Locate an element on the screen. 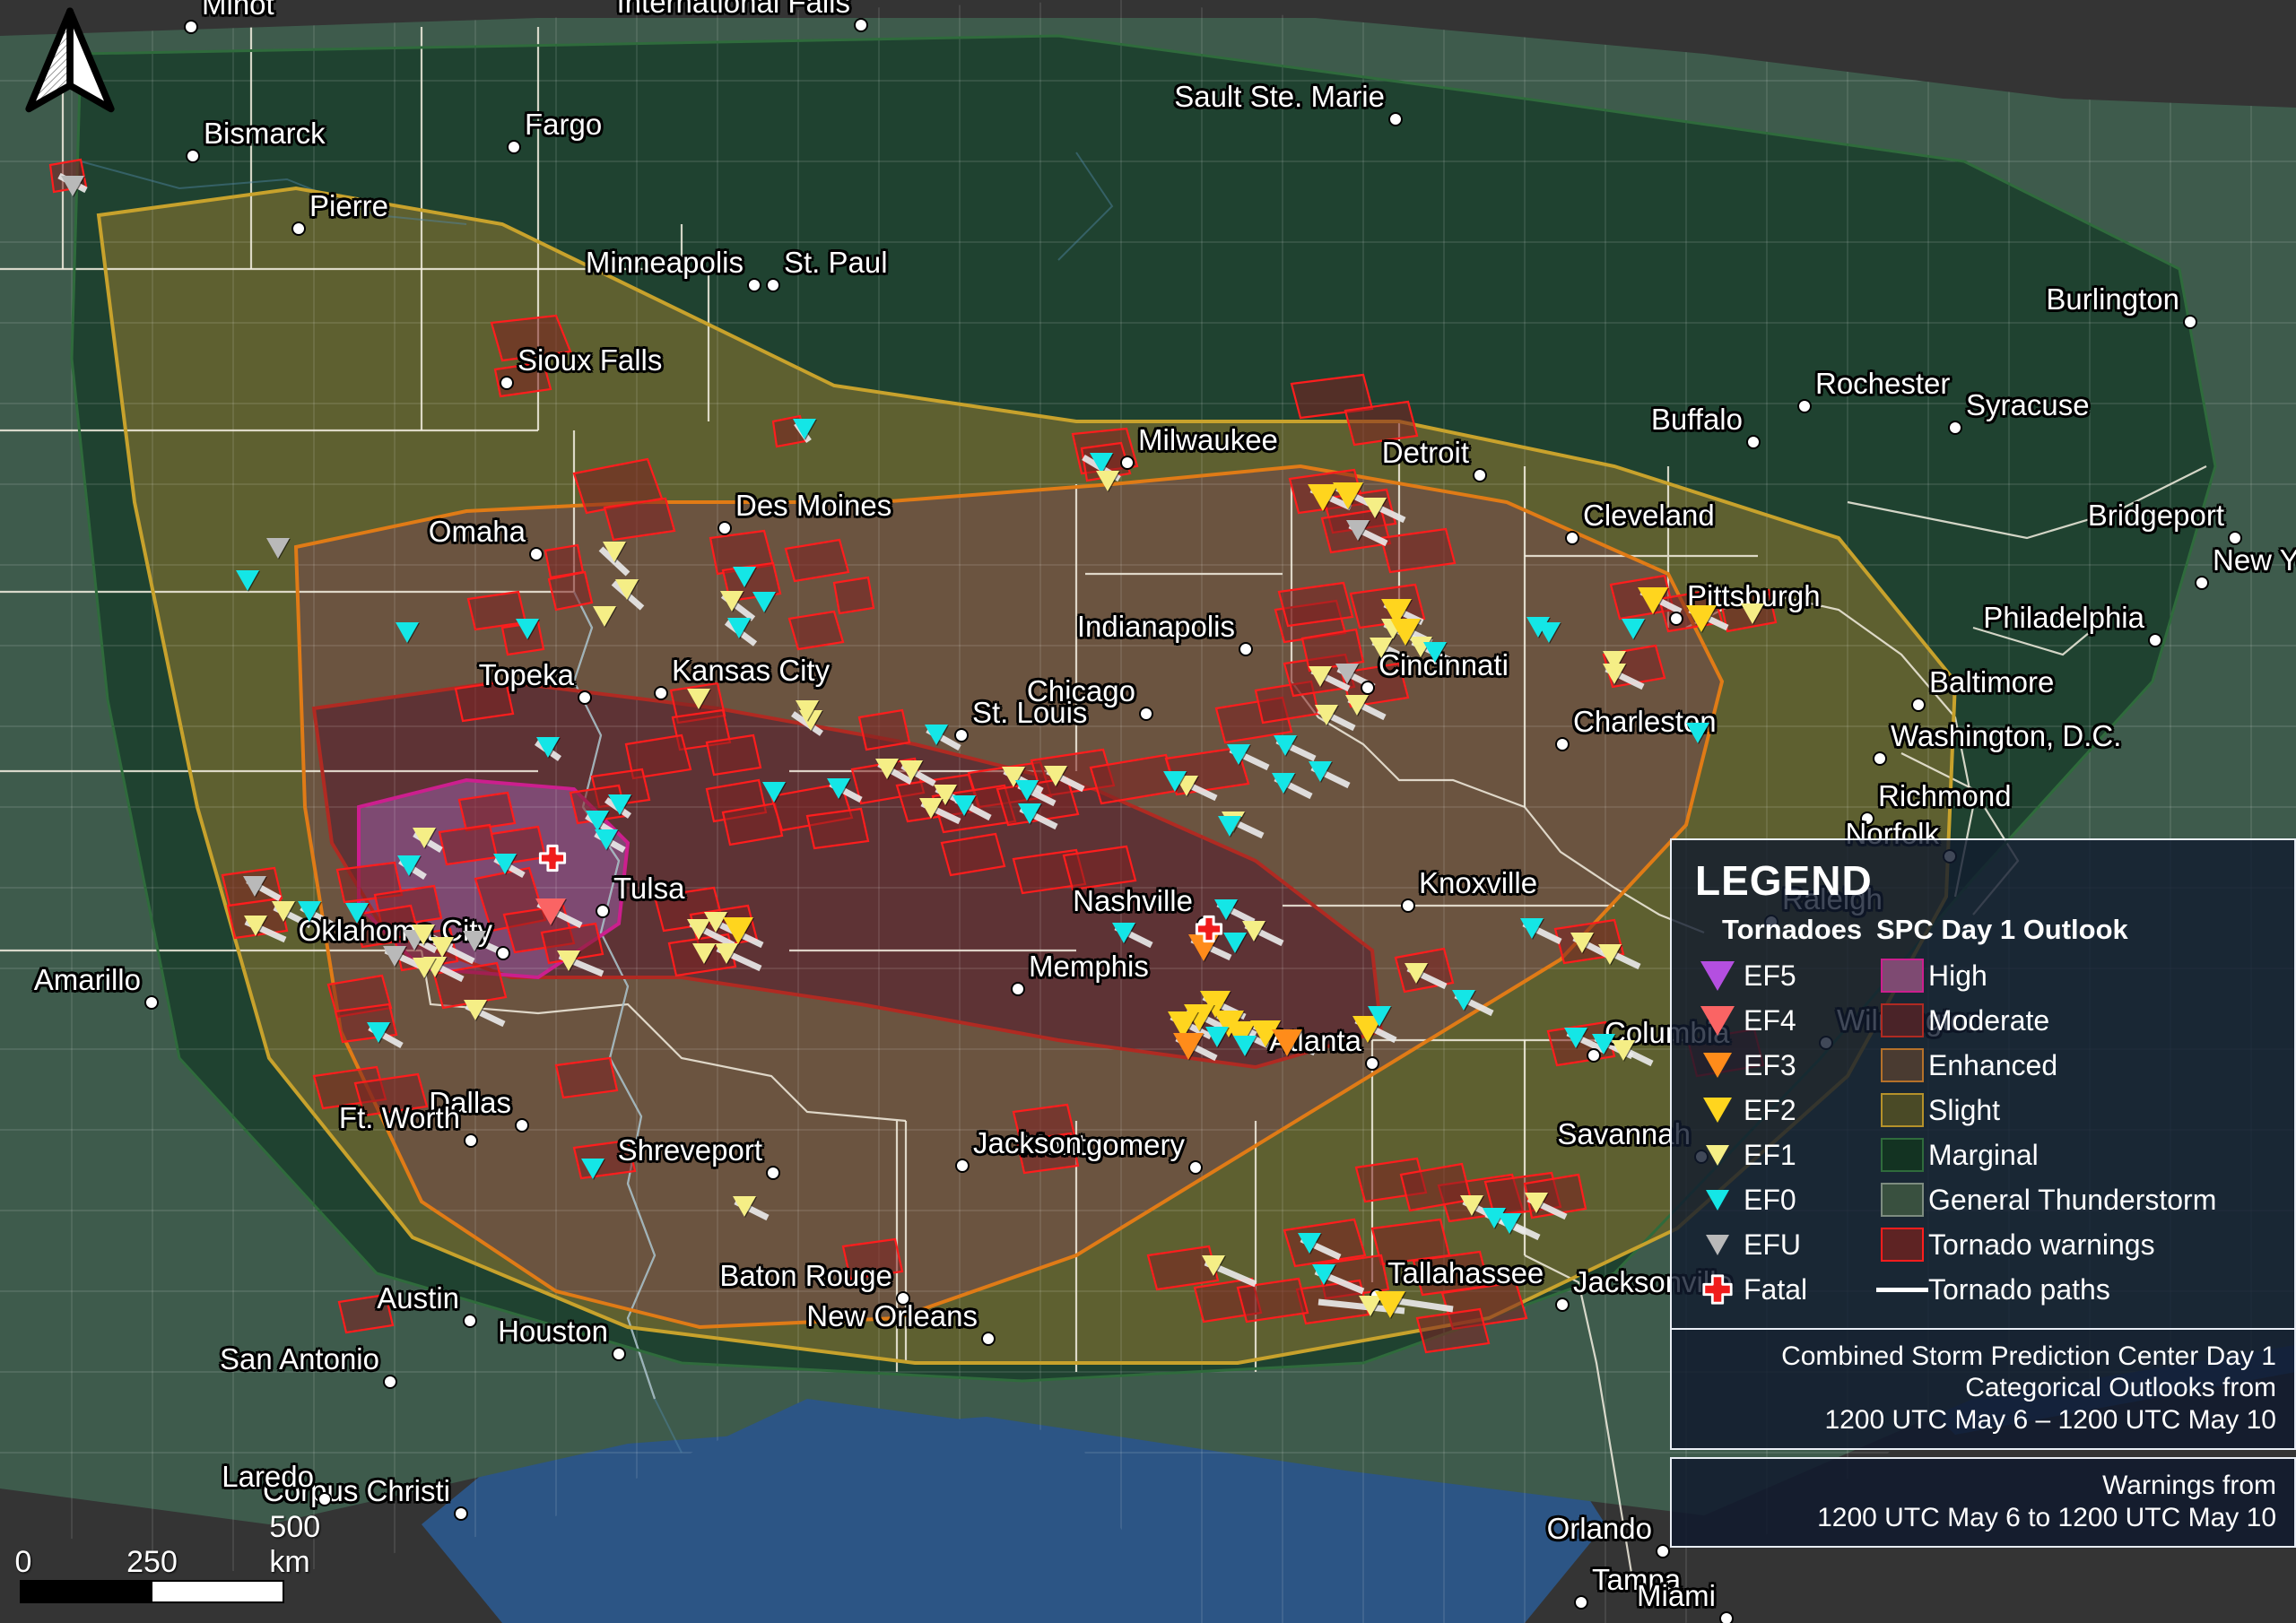 The width and height of the screenshot is (2296, 1623). legend-tornado-row: EF2 is located at coordinates (1784, 1110).